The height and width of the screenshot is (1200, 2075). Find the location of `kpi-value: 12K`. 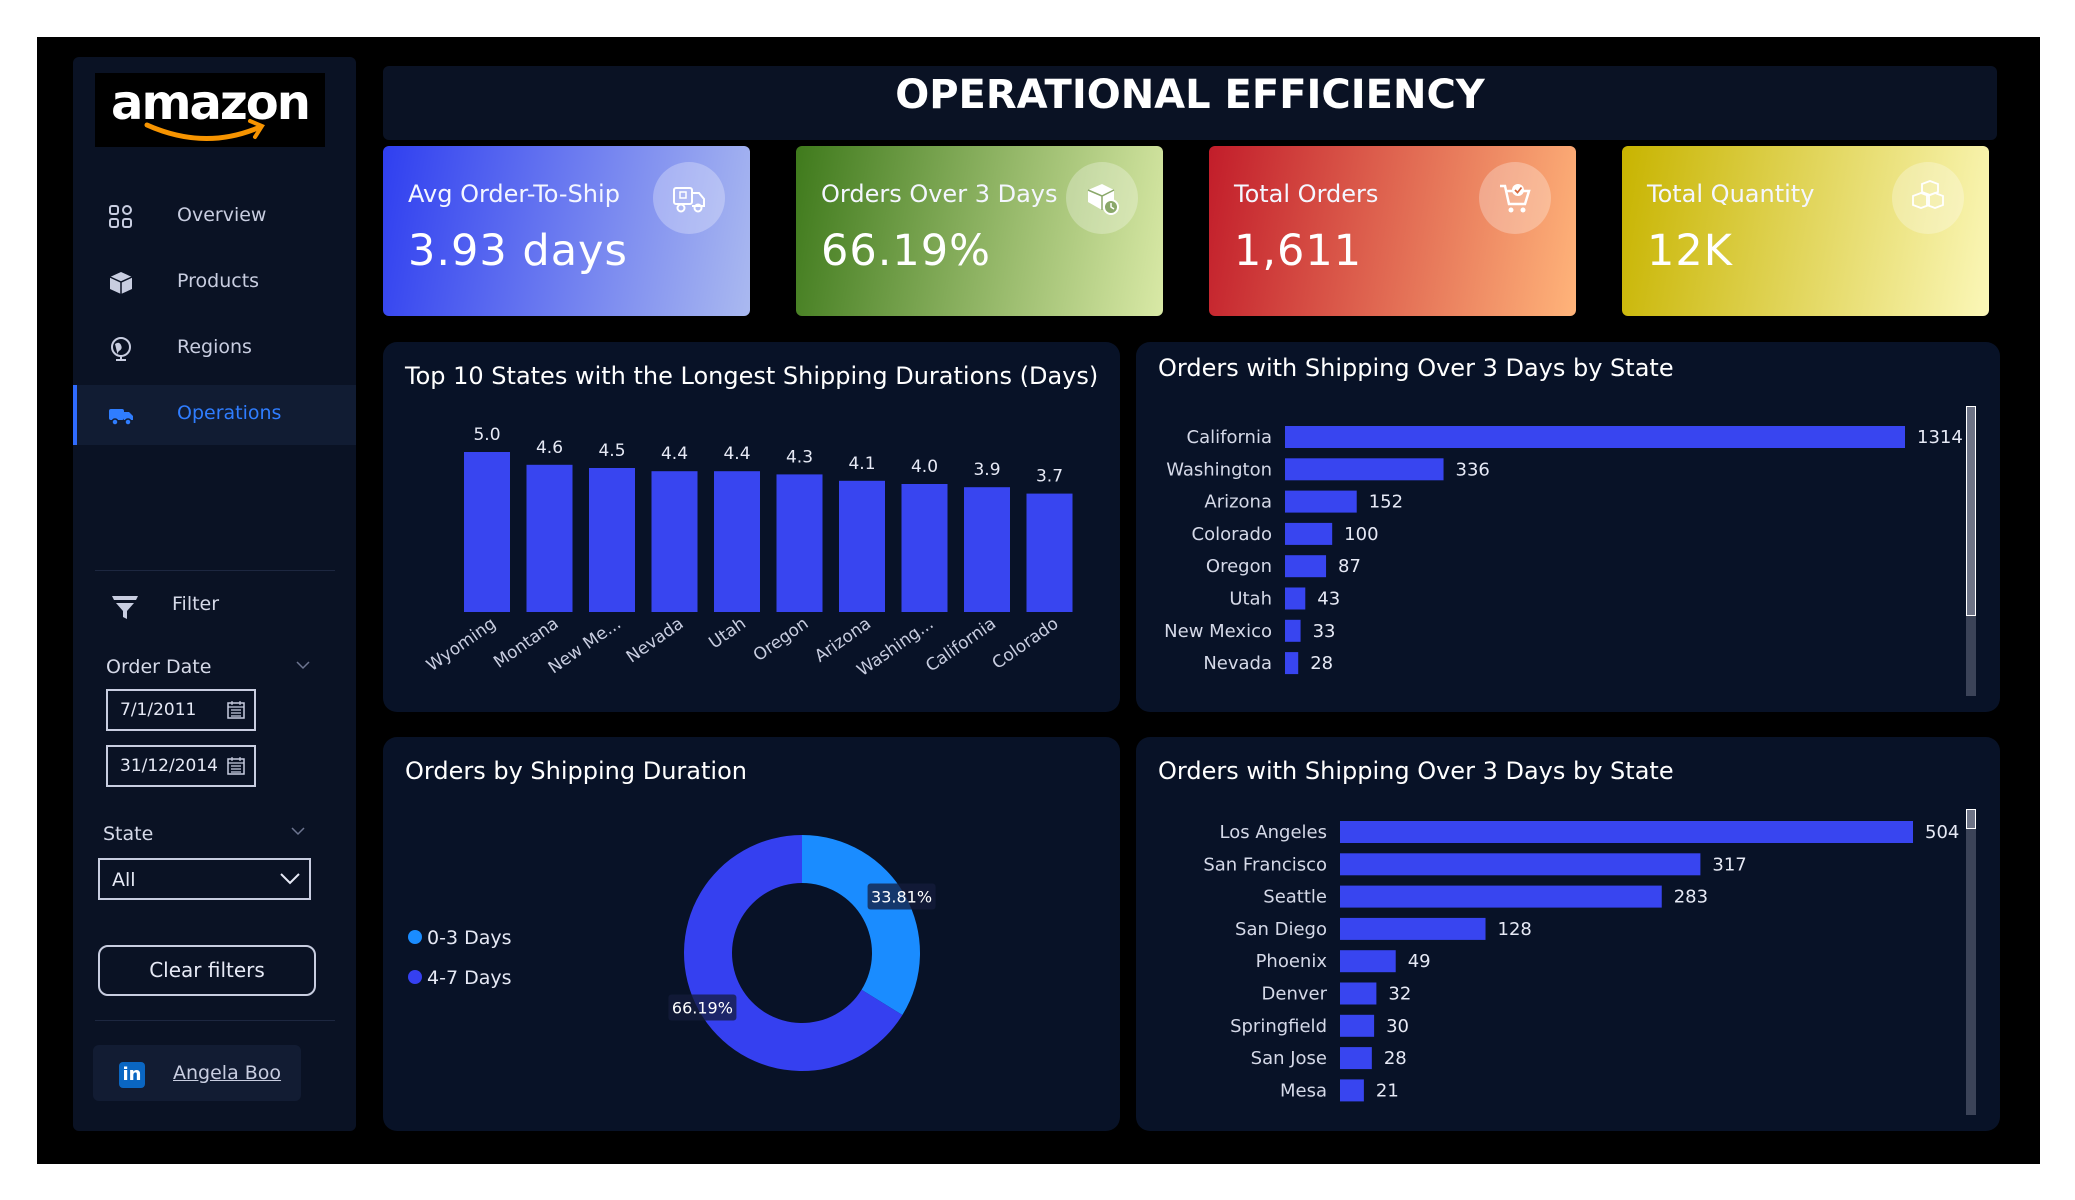

kpi-value: 12K is located at coordinates (1690, 251).